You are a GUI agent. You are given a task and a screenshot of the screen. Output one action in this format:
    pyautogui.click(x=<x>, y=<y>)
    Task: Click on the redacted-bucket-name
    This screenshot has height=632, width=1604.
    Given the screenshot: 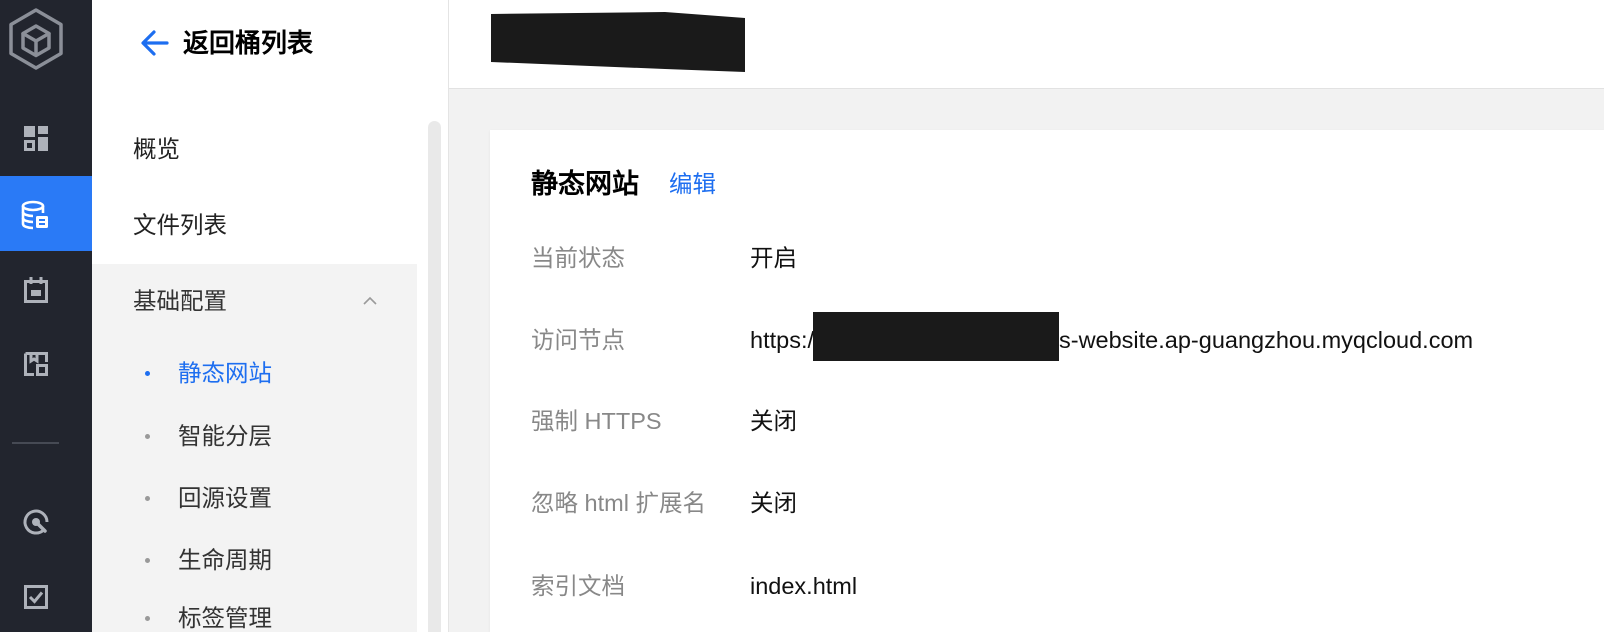 What is the action you would take?
    pyautogui.click(x=618, y=42)
    